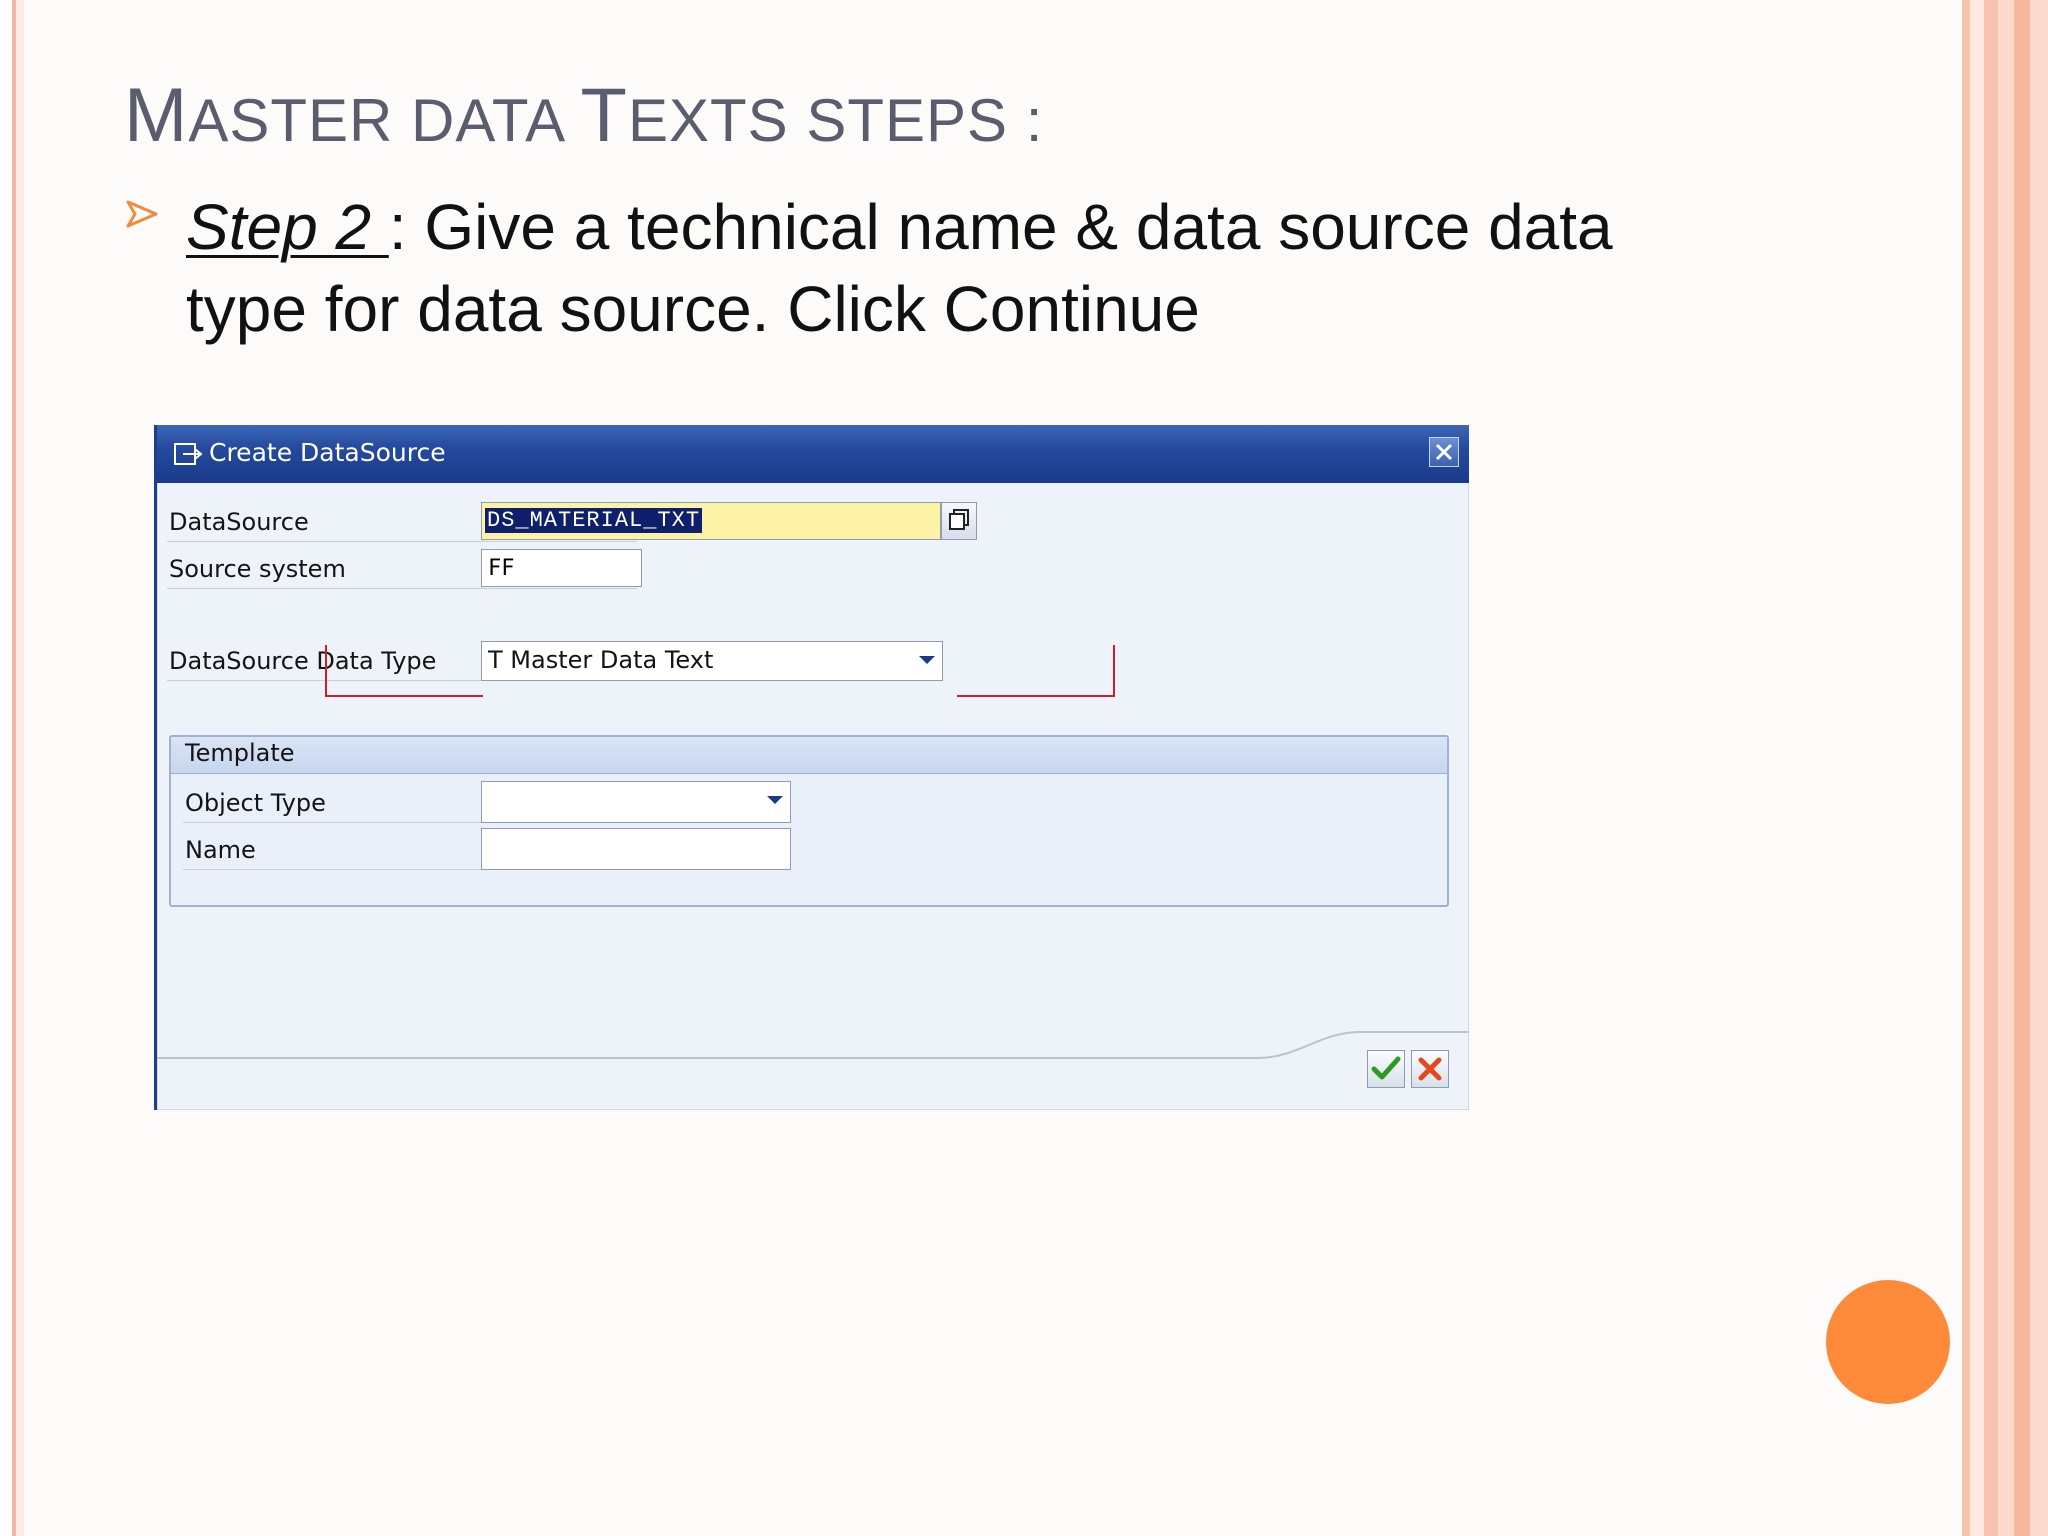 This screenshot has height=1536, width=2048. Describe the element at coordinates (384, 120) in the screenshot. I see `title-part-1: ASTER DATA` at that location.